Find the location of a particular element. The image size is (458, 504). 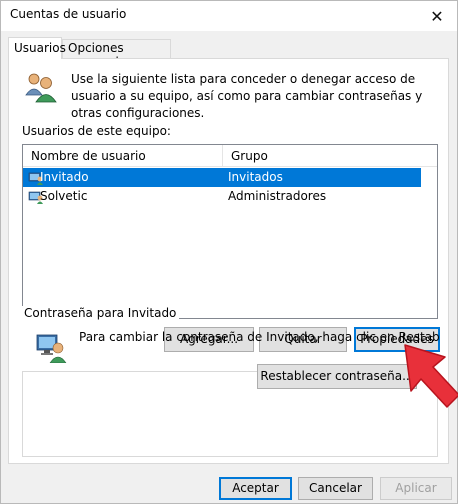

users-icon is located at coordinates (41, 88).